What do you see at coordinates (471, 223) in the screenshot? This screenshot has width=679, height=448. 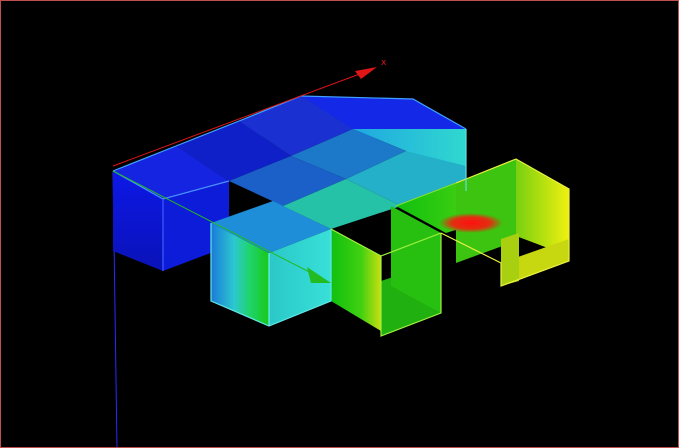 I see `hot-spot` at bounding box center [471, 223].